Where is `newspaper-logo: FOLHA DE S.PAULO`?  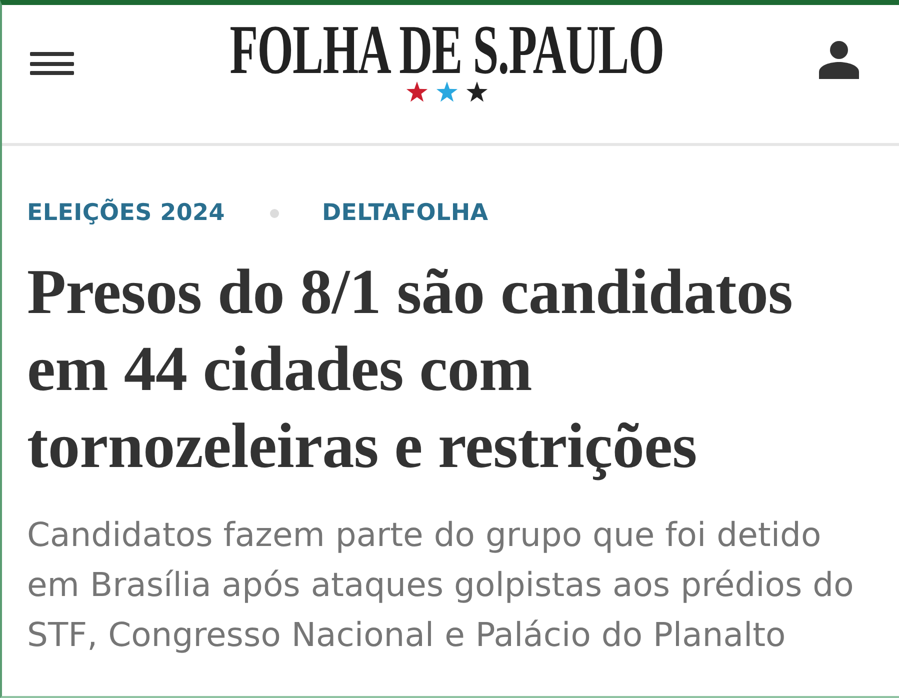 newspaper-logo: FOLHA DE S.PAULO is located at coordinates (447, 51).